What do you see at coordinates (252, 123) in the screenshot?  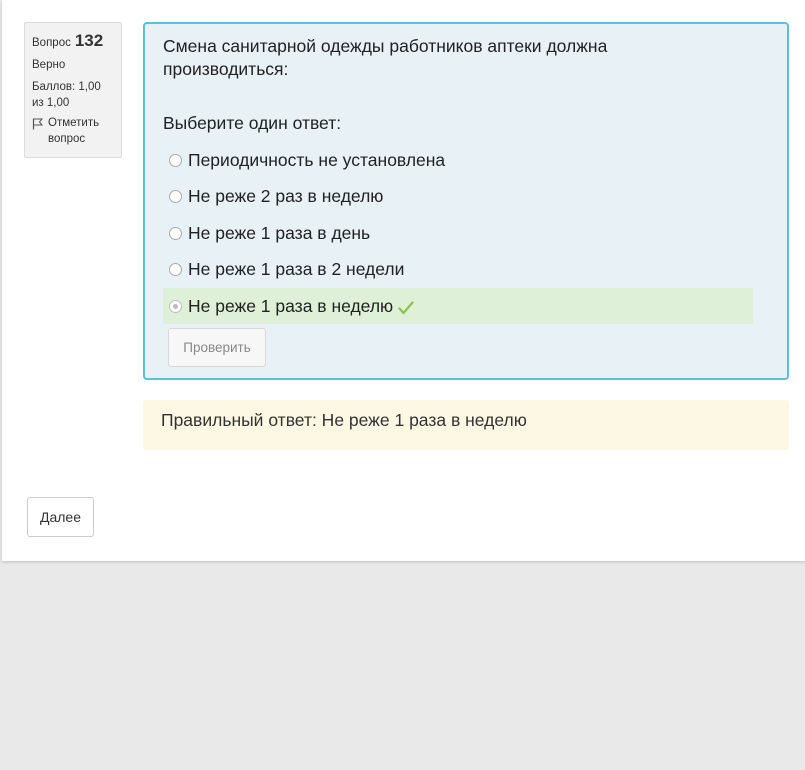 I see `answer-prompt: Выберите один ответ:` at bounding box center [252, 123].